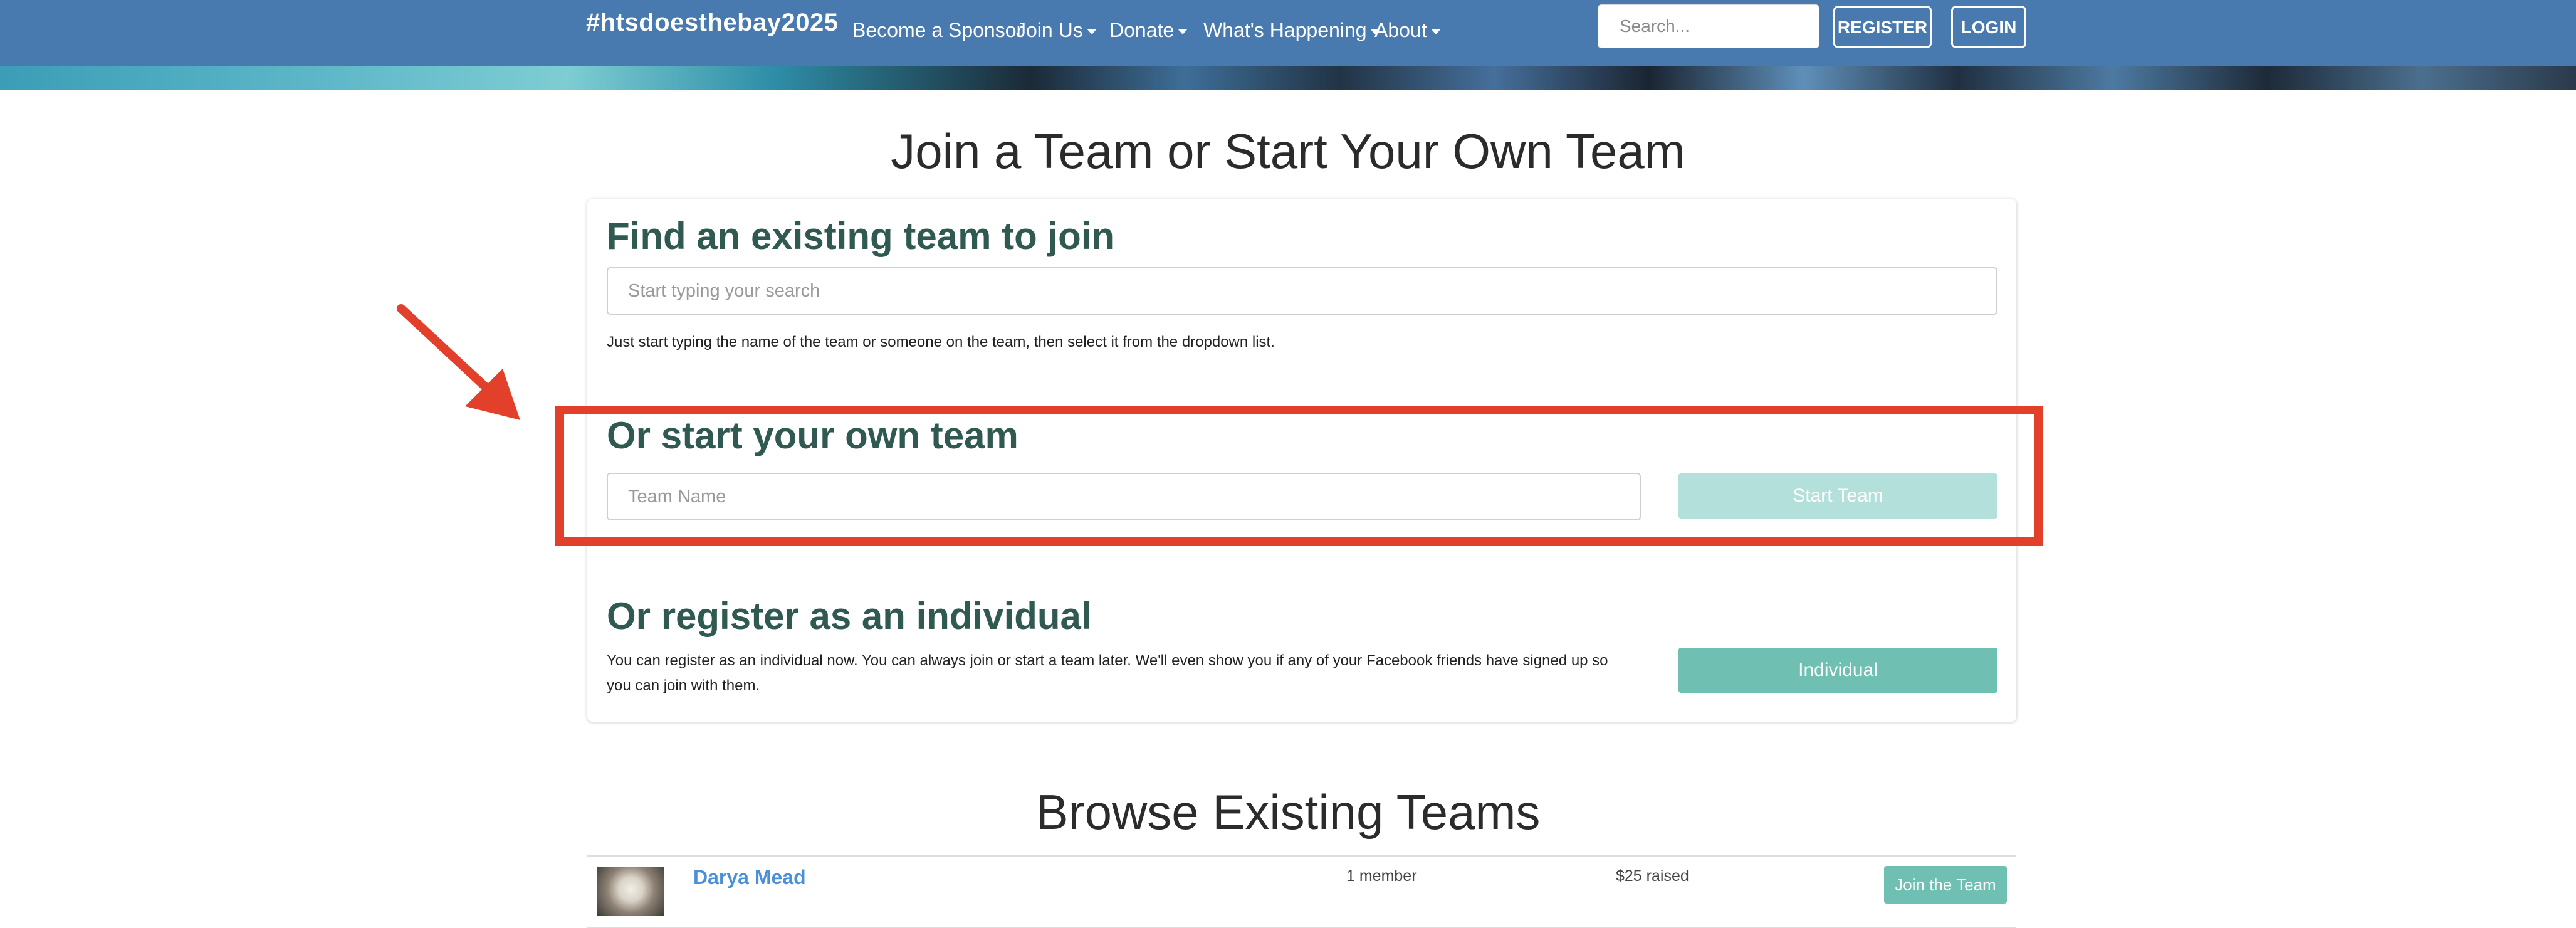 This screenshot has width=2576, height=928. I want to click on nav-label: Donate, so click(1142, 30).